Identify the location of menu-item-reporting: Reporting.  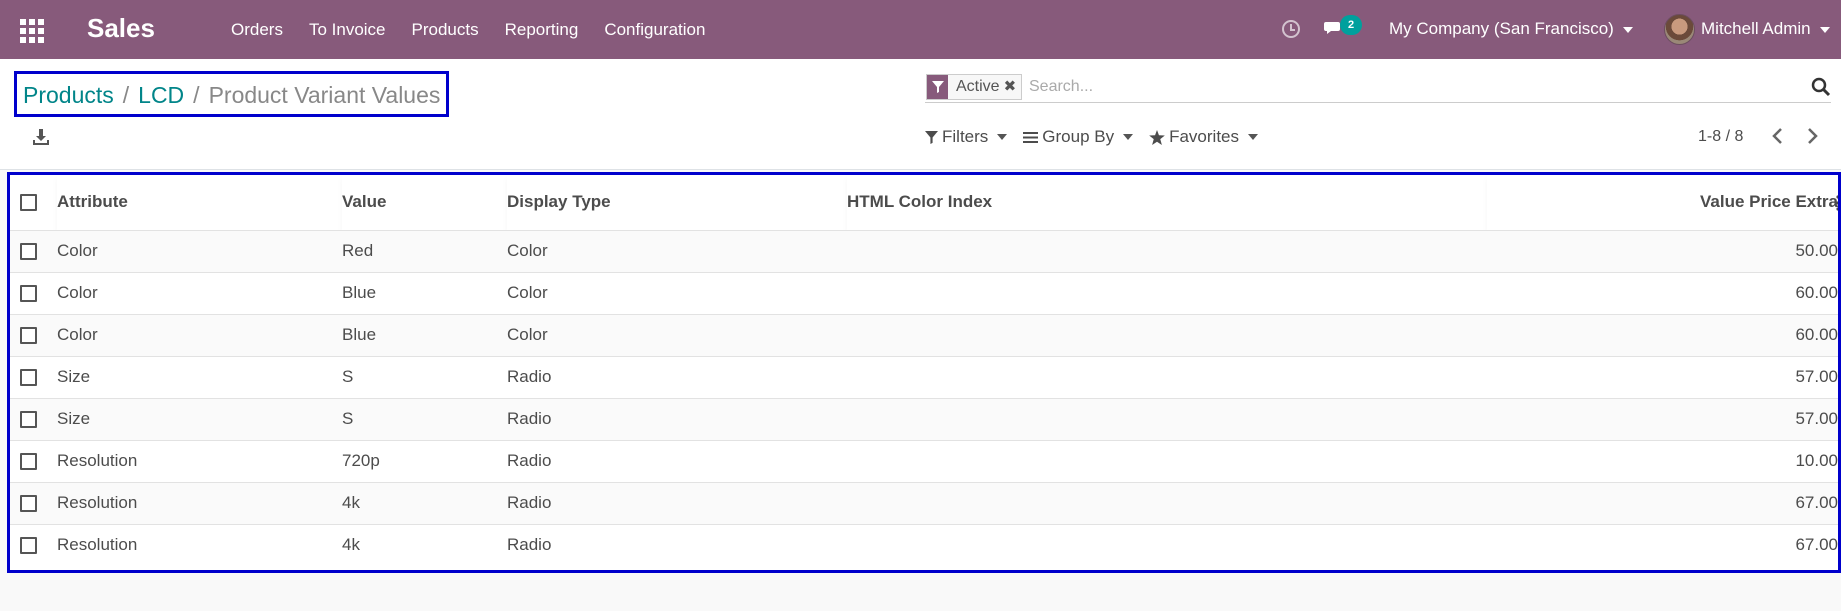
(542, 30).